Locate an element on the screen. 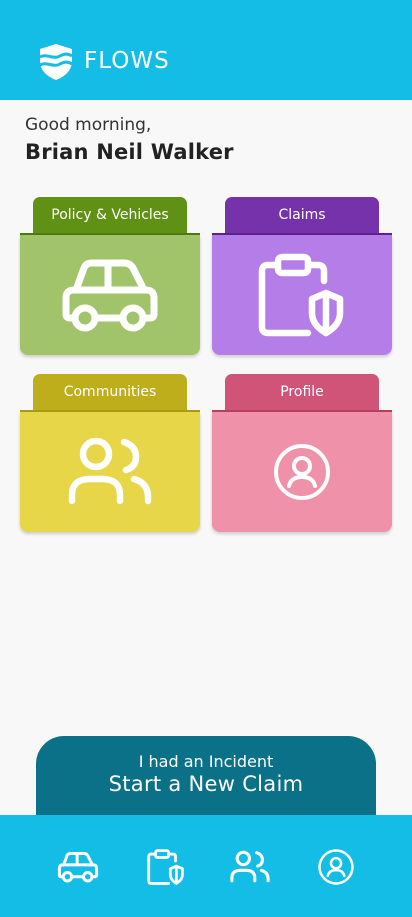 This screenshot has width=412, height=917. nav-communities is located at coordinates (250, 867).